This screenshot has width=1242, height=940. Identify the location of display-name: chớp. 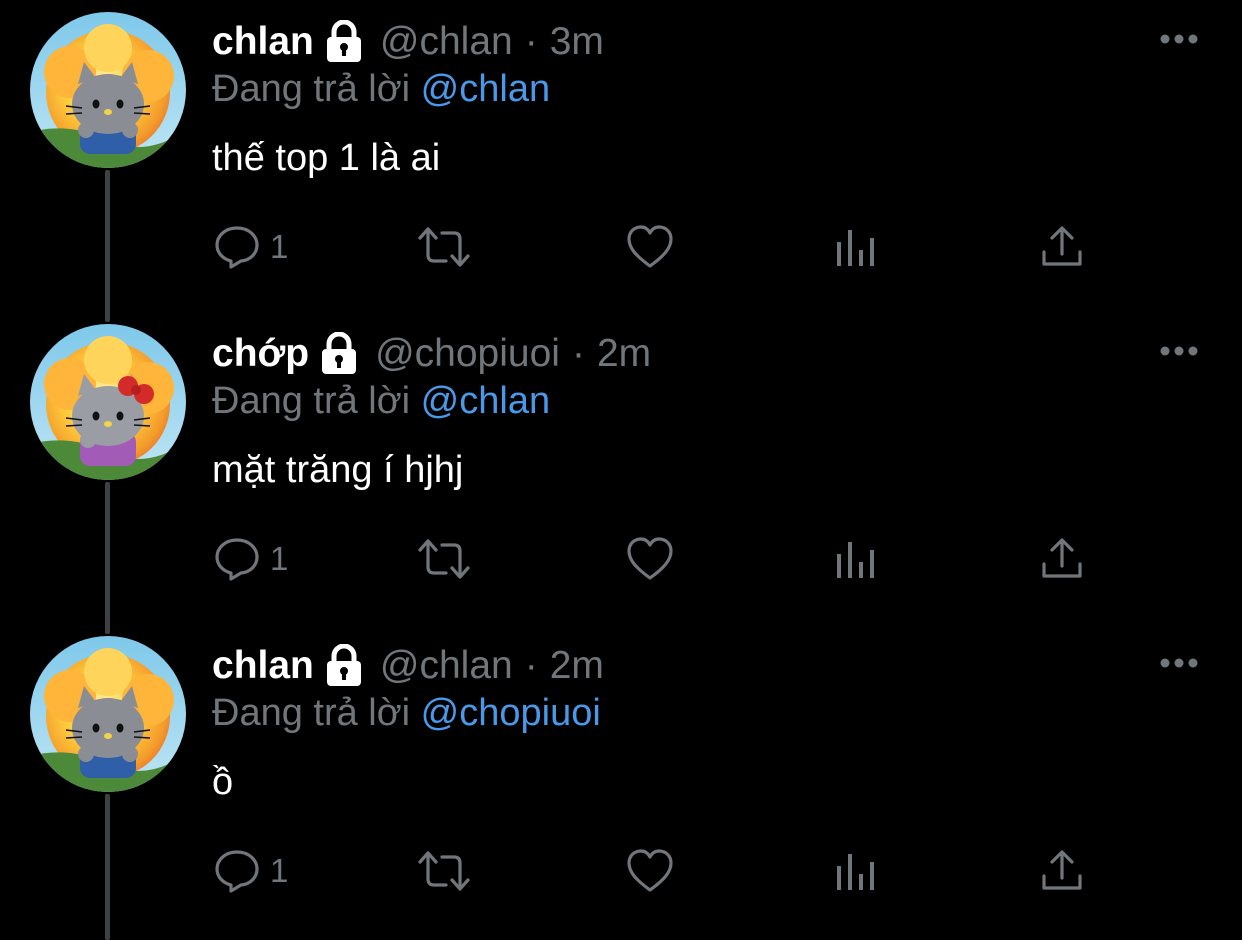
(260, 354).